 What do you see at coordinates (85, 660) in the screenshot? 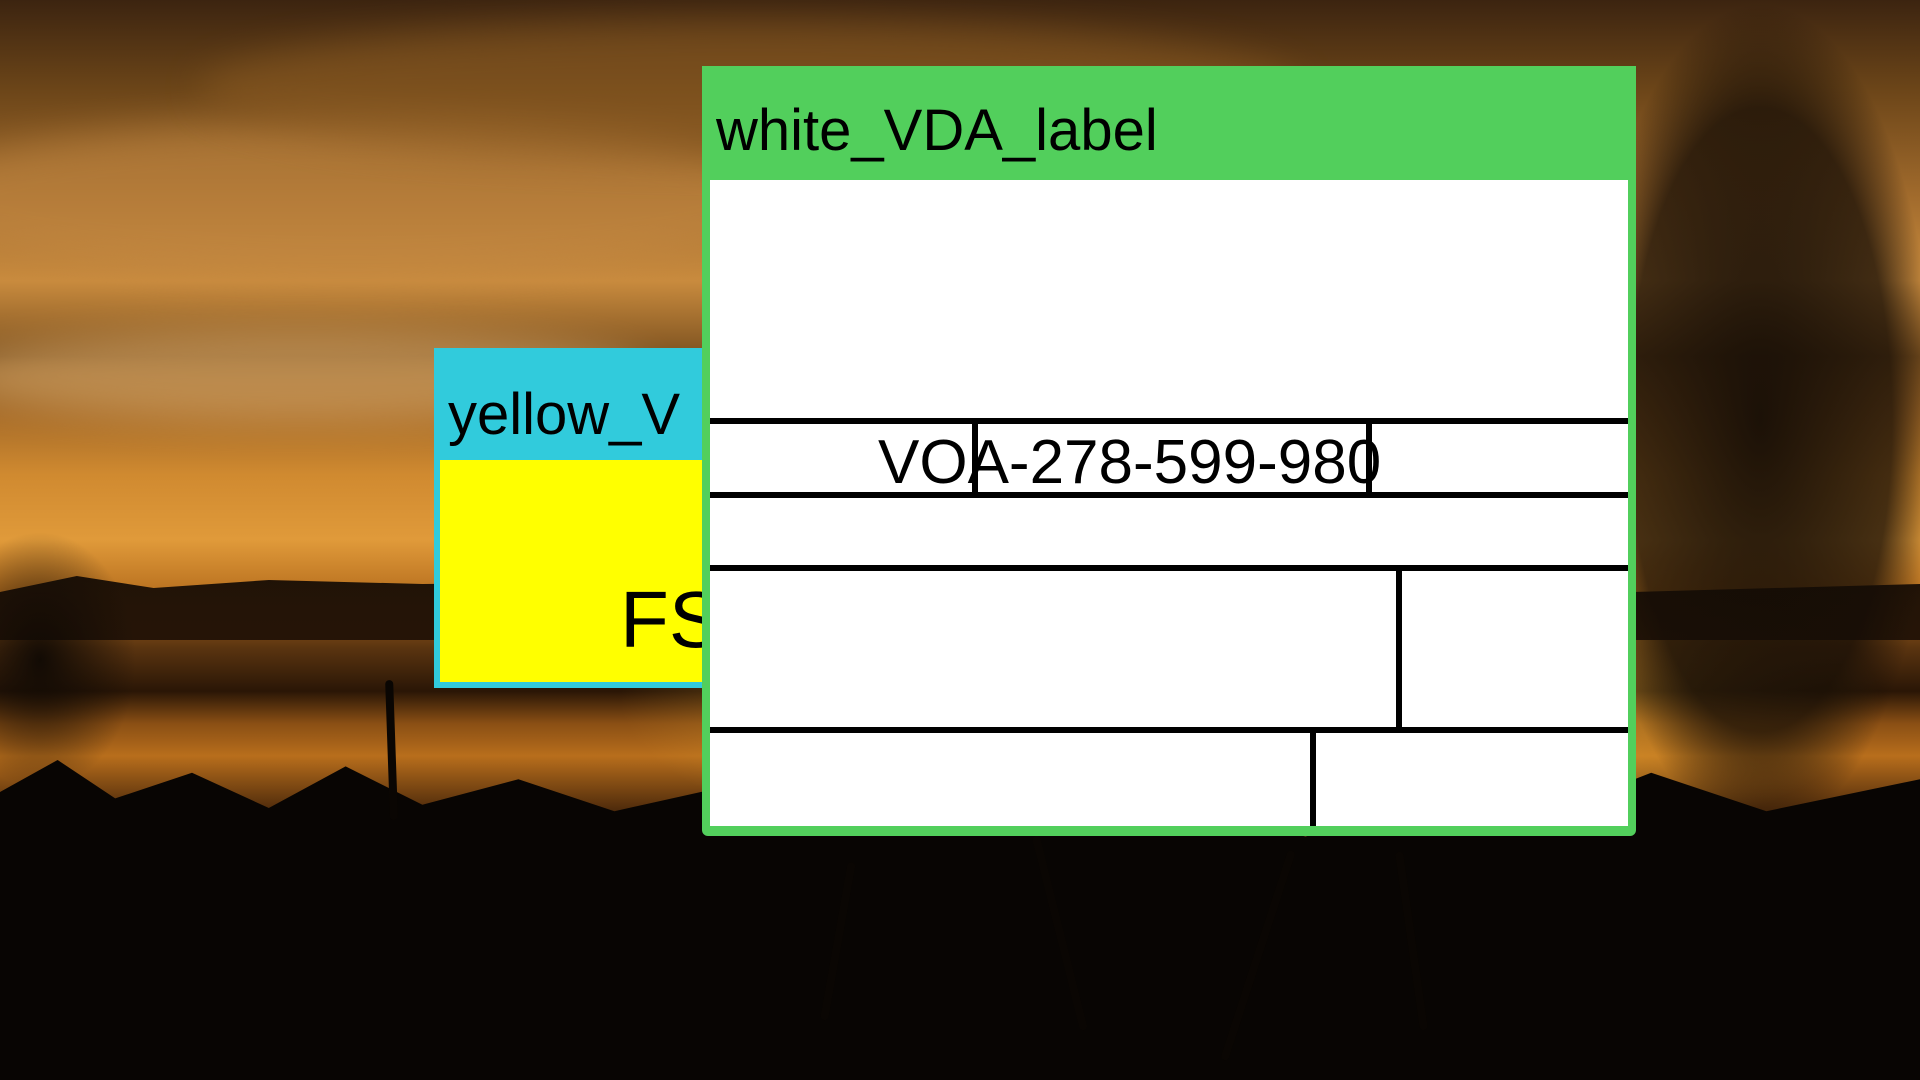
I see `tree-silhouette-left` at bounding box center [85, 660].